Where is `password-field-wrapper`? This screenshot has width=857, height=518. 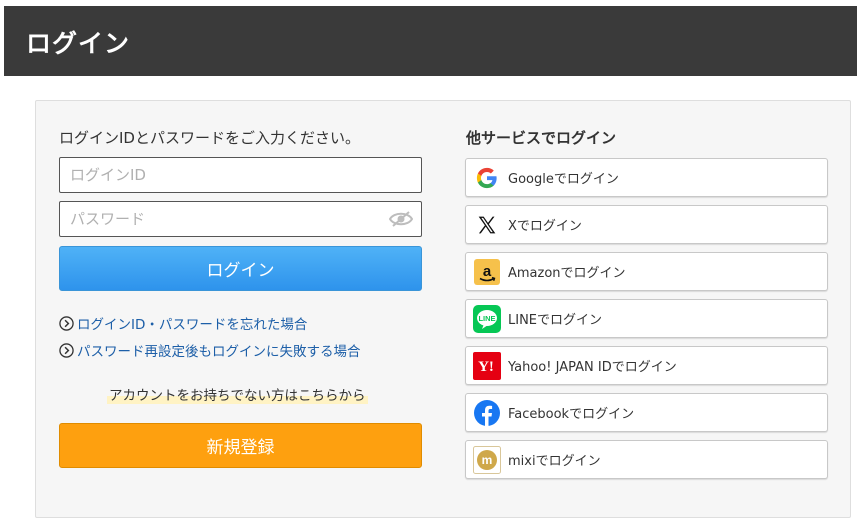 password-field-wrapper is located at coordinates (240, 219).